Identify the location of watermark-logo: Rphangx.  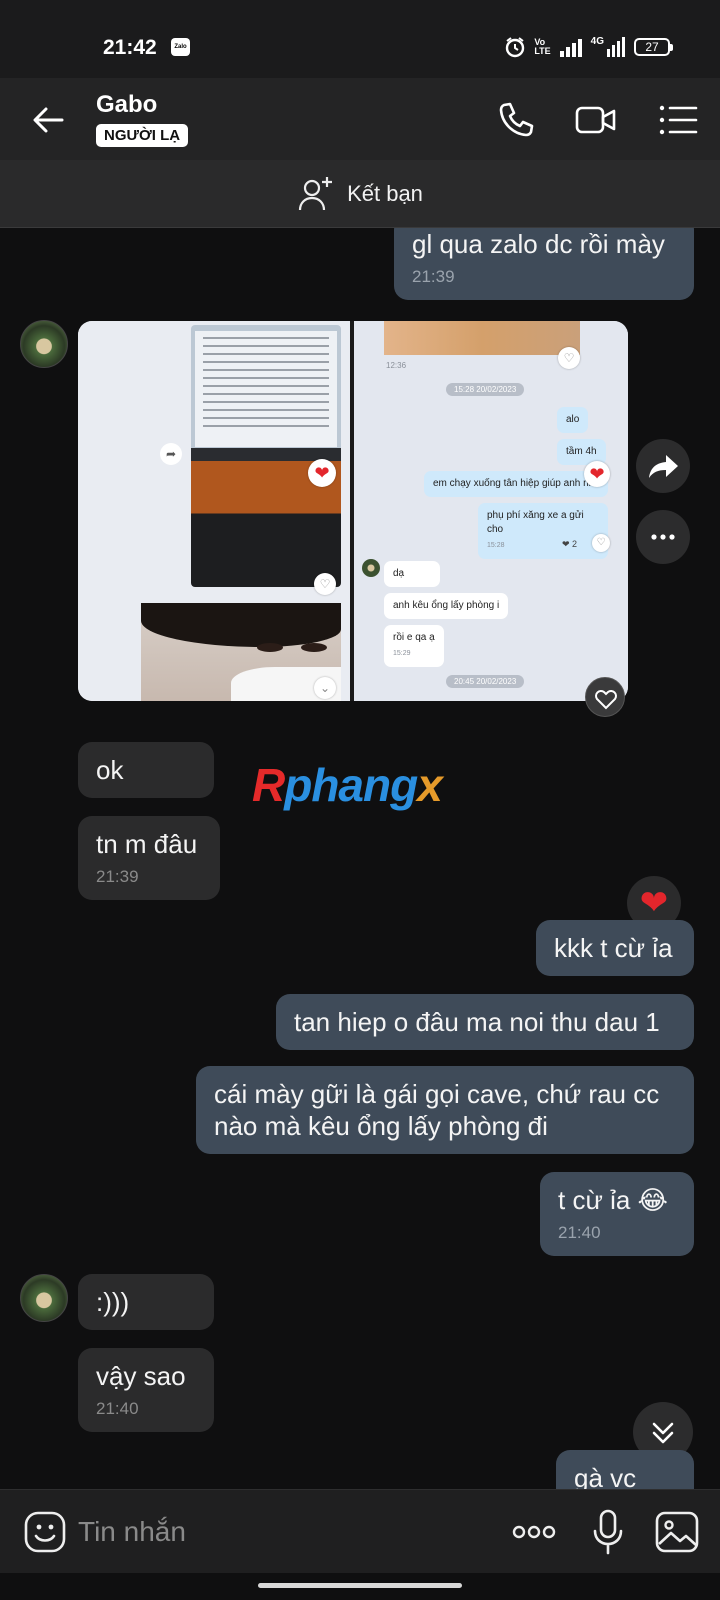
(347, 785).